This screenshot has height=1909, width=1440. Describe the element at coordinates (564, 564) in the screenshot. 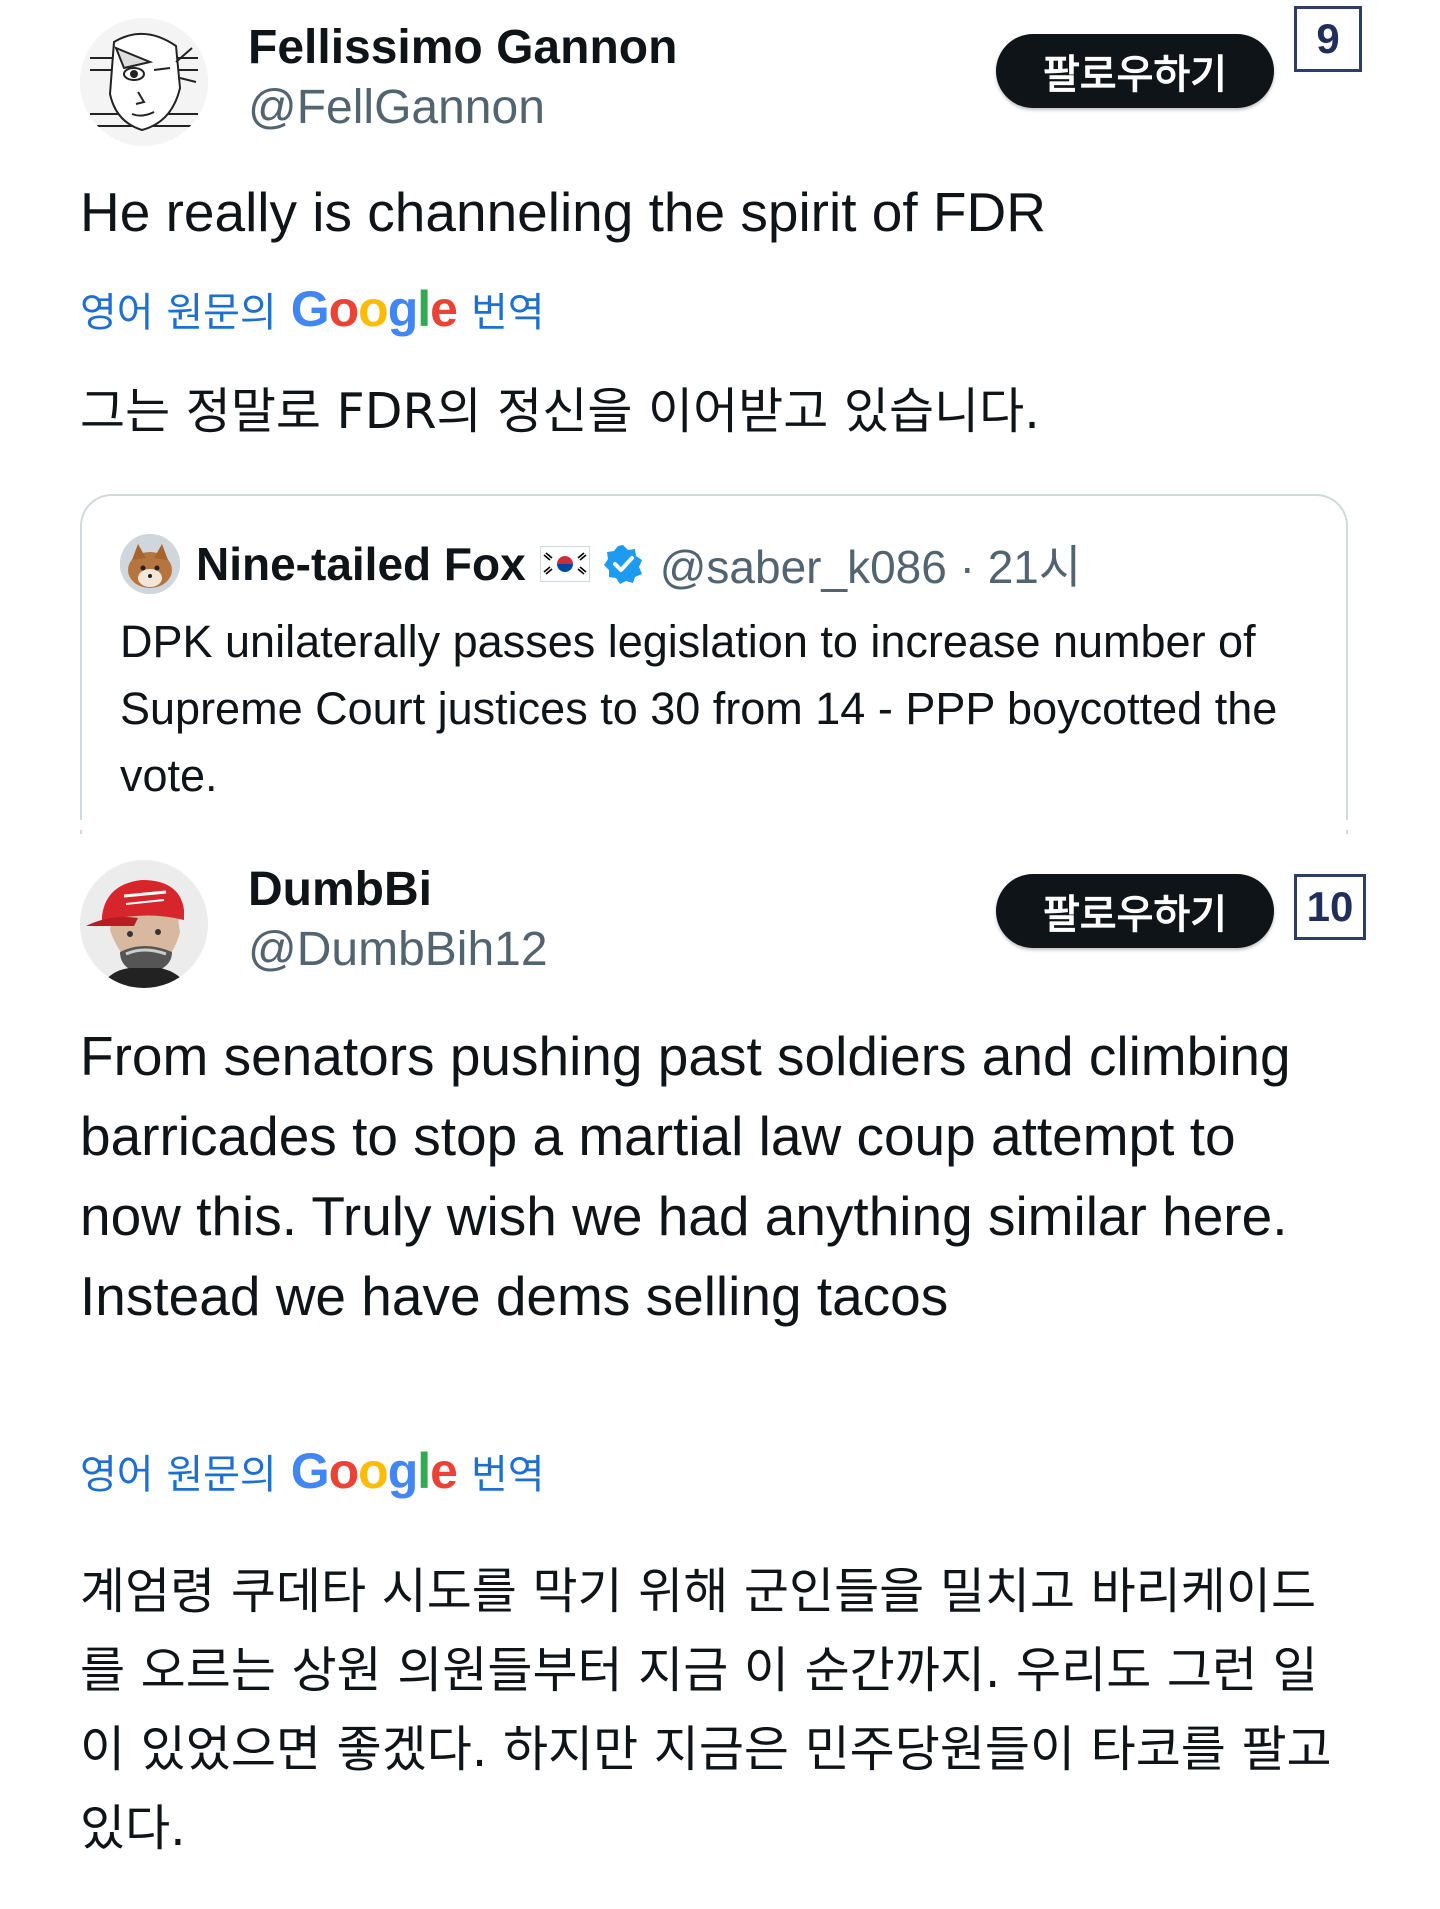

I see `south-korea-flag-icon` at that location.